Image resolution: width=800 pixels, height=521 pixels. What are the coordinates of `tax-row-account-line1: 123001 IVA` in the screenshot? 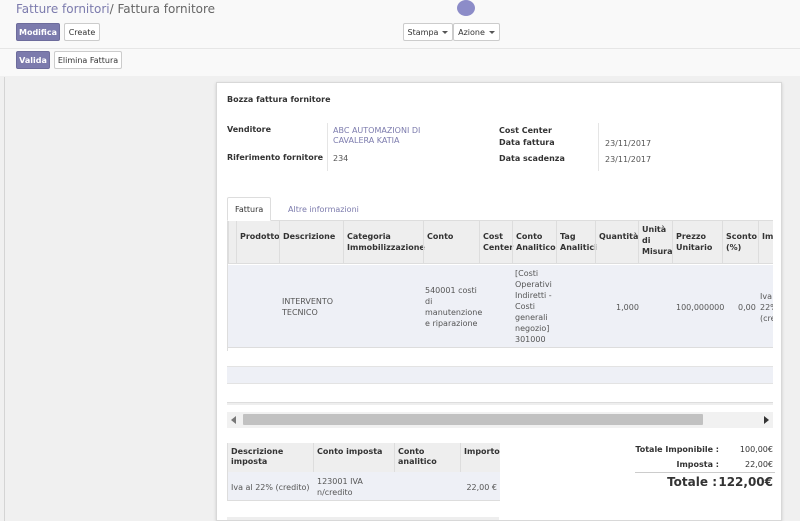 It's located at (340, 481).